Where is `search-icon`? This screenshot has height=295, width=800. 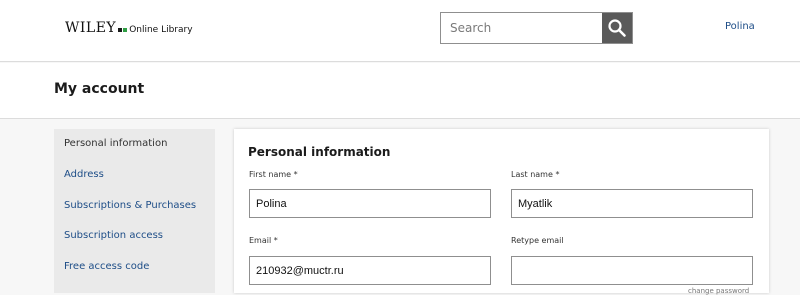
search-icon is located at coordinates (617, 28).